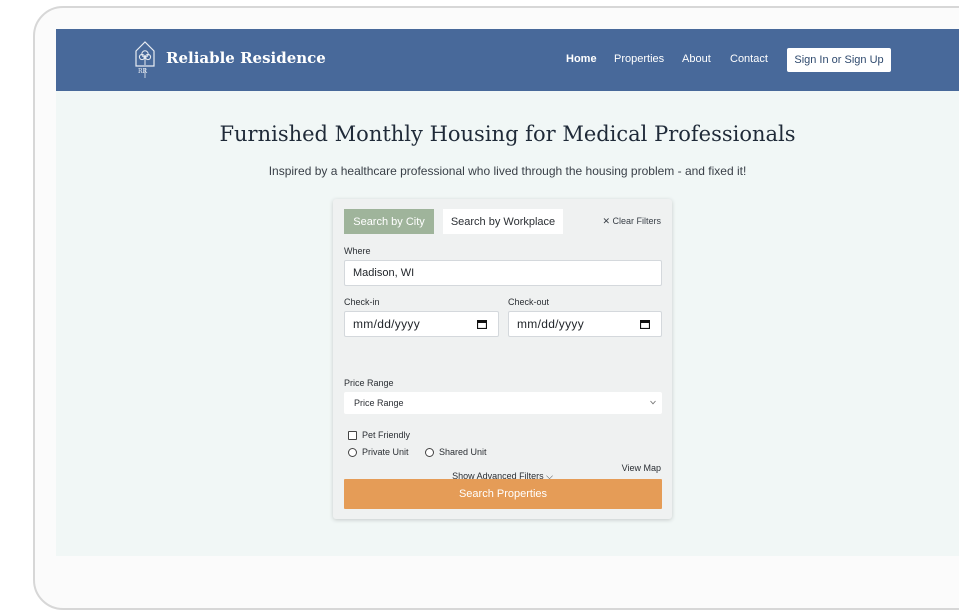  I want to click on checkin-placeholder: mm/dd/yyyy, so click(387, 324).